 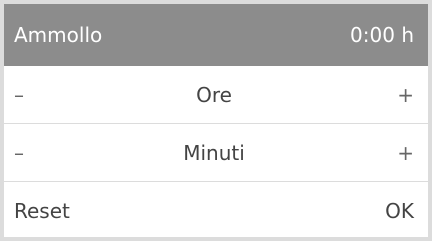 I want to click on hours-increment-button: +, so click(x=404, y=95).